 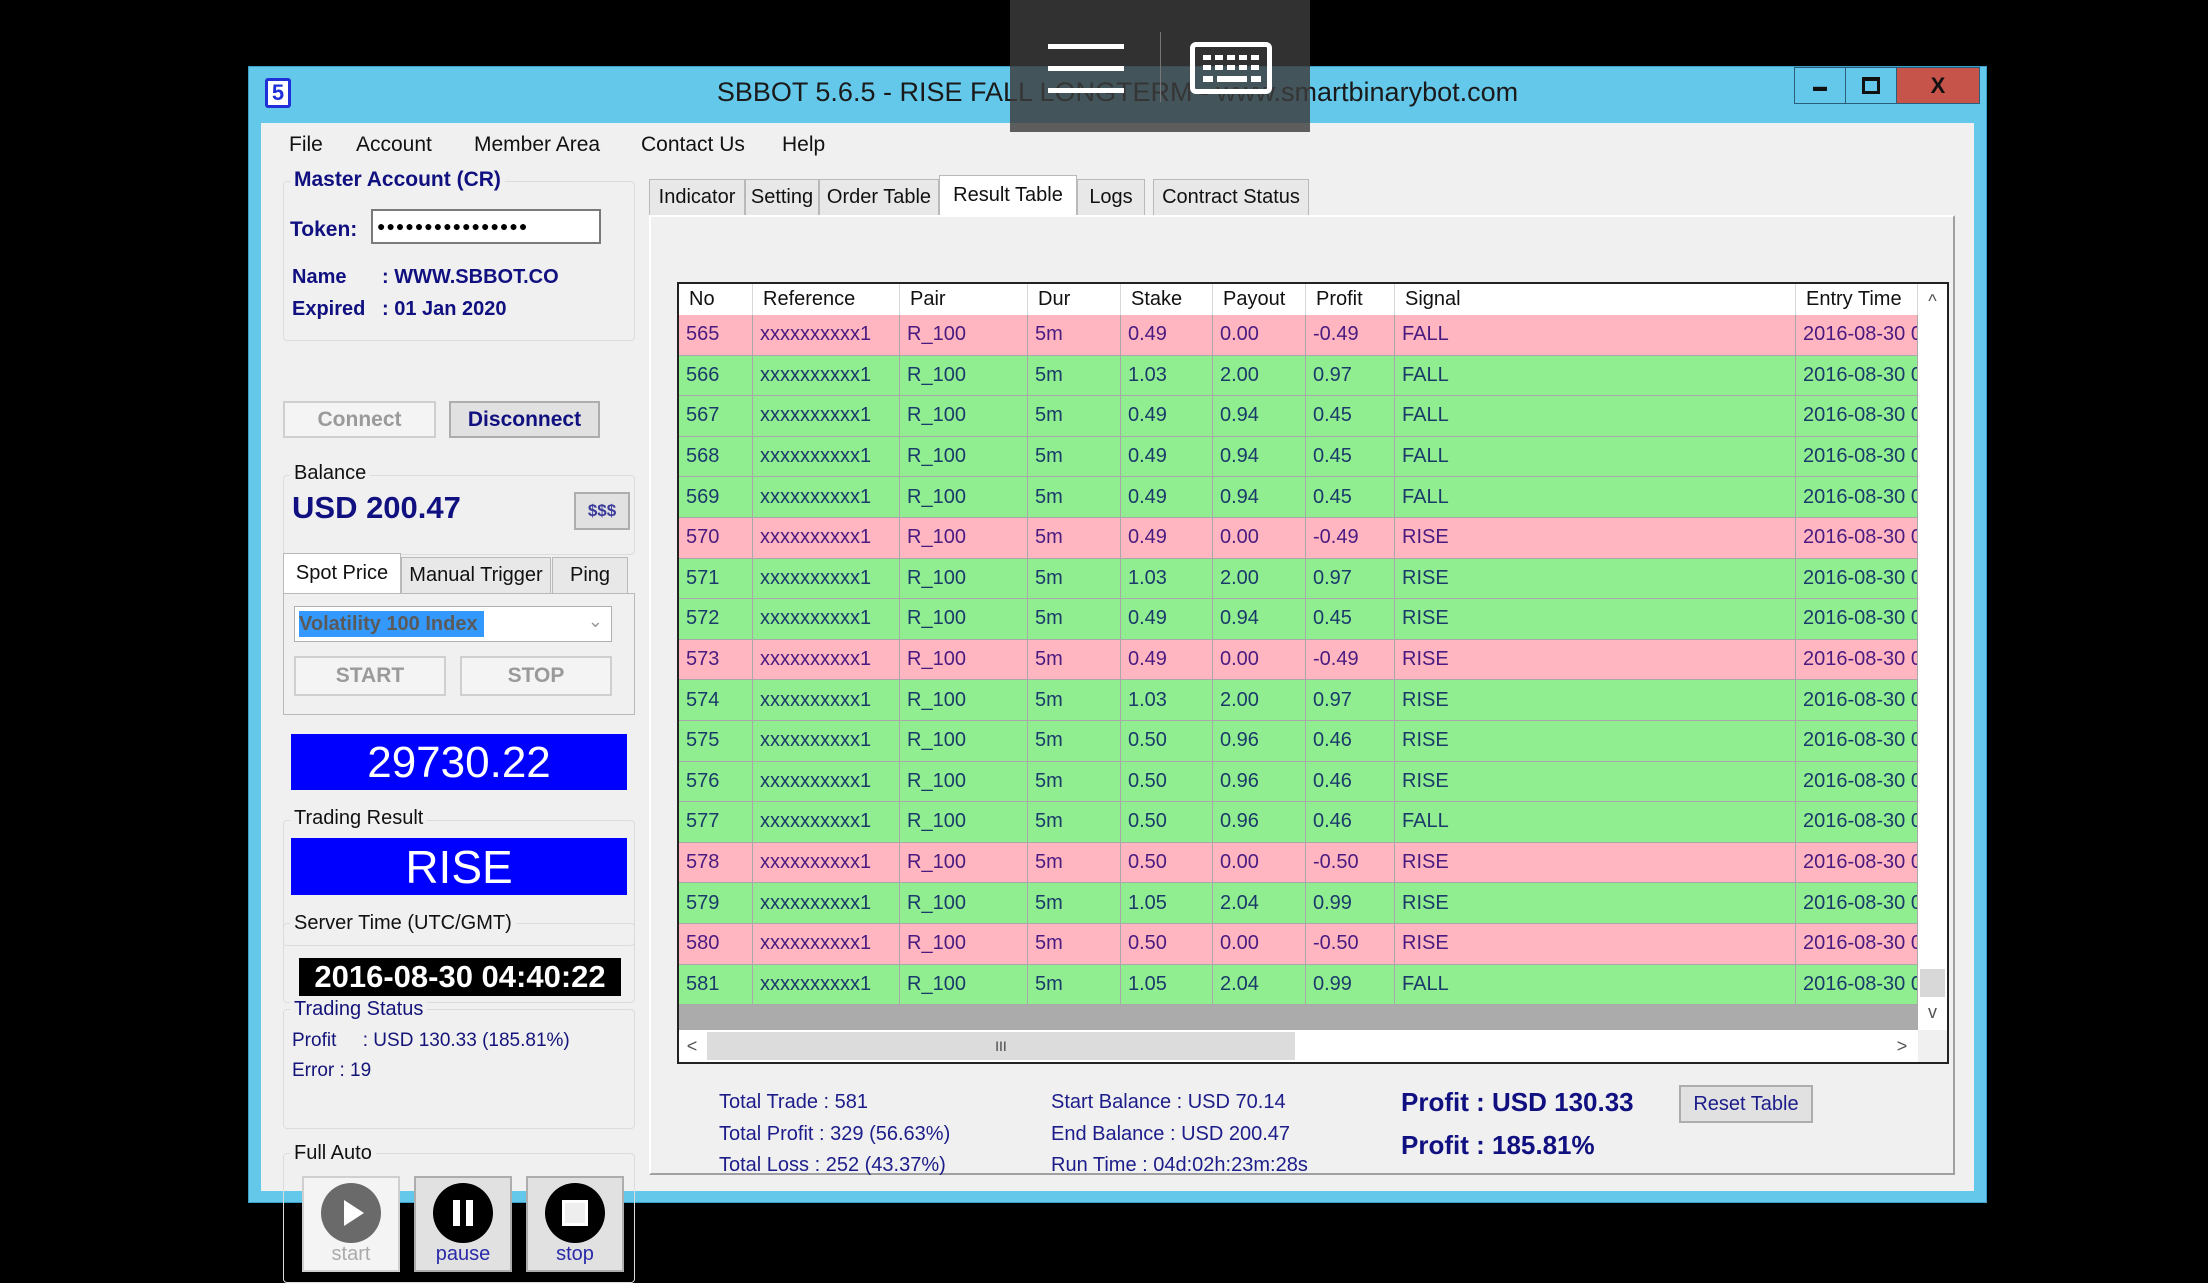 What do you see at coordinates (693, 145) in the screenshot?
I see `menu-contact-us: Contact Us` at bounding box center [693, 145].